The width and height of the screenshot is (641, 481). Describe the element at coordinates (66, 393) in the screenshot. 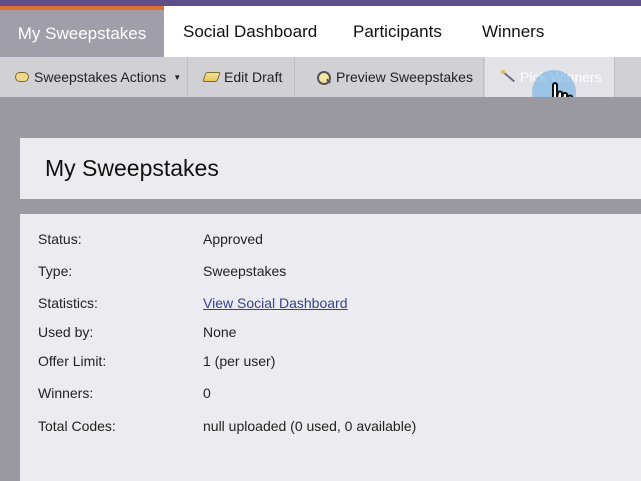

I see `detail-label: Winners:` at that location.